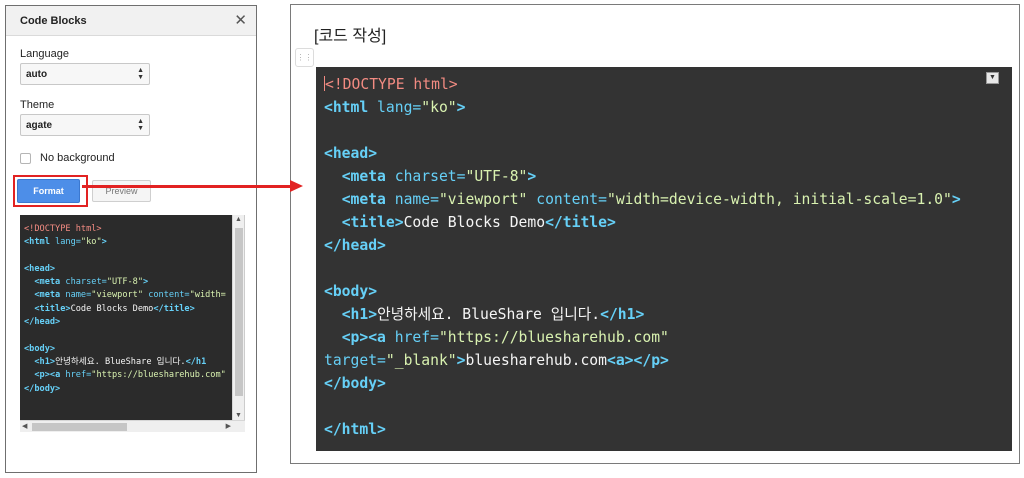  Describe the element at coordinates (132, 426) in the screenshot. I see `horizontal-scrollbar: ◀ ▶` at that location.